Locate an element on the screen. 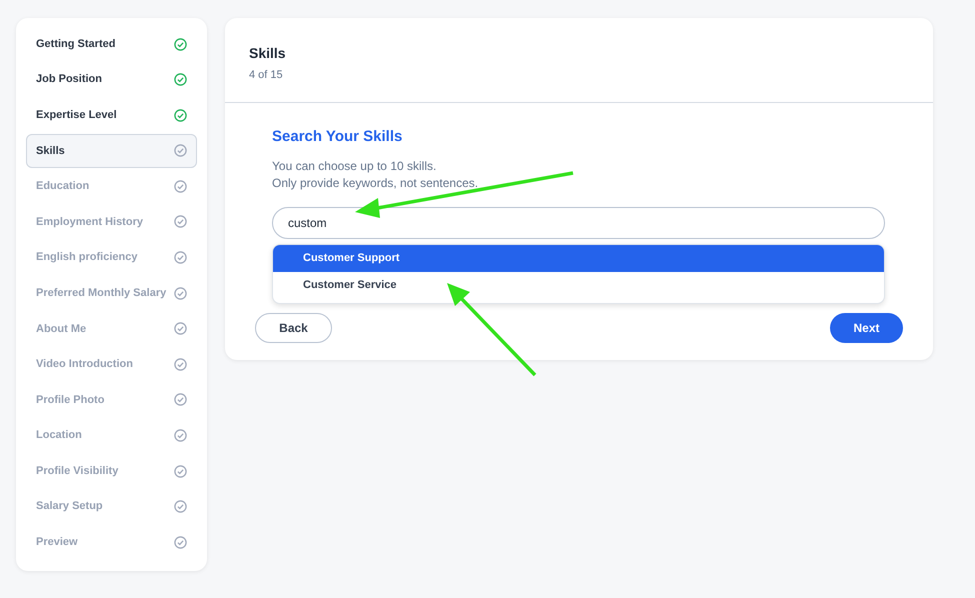 Image resolution: width=975 pixels, height=598 pixels. hint-text: Only provide keywords, not sentences. is located at coordinates (376, 183).